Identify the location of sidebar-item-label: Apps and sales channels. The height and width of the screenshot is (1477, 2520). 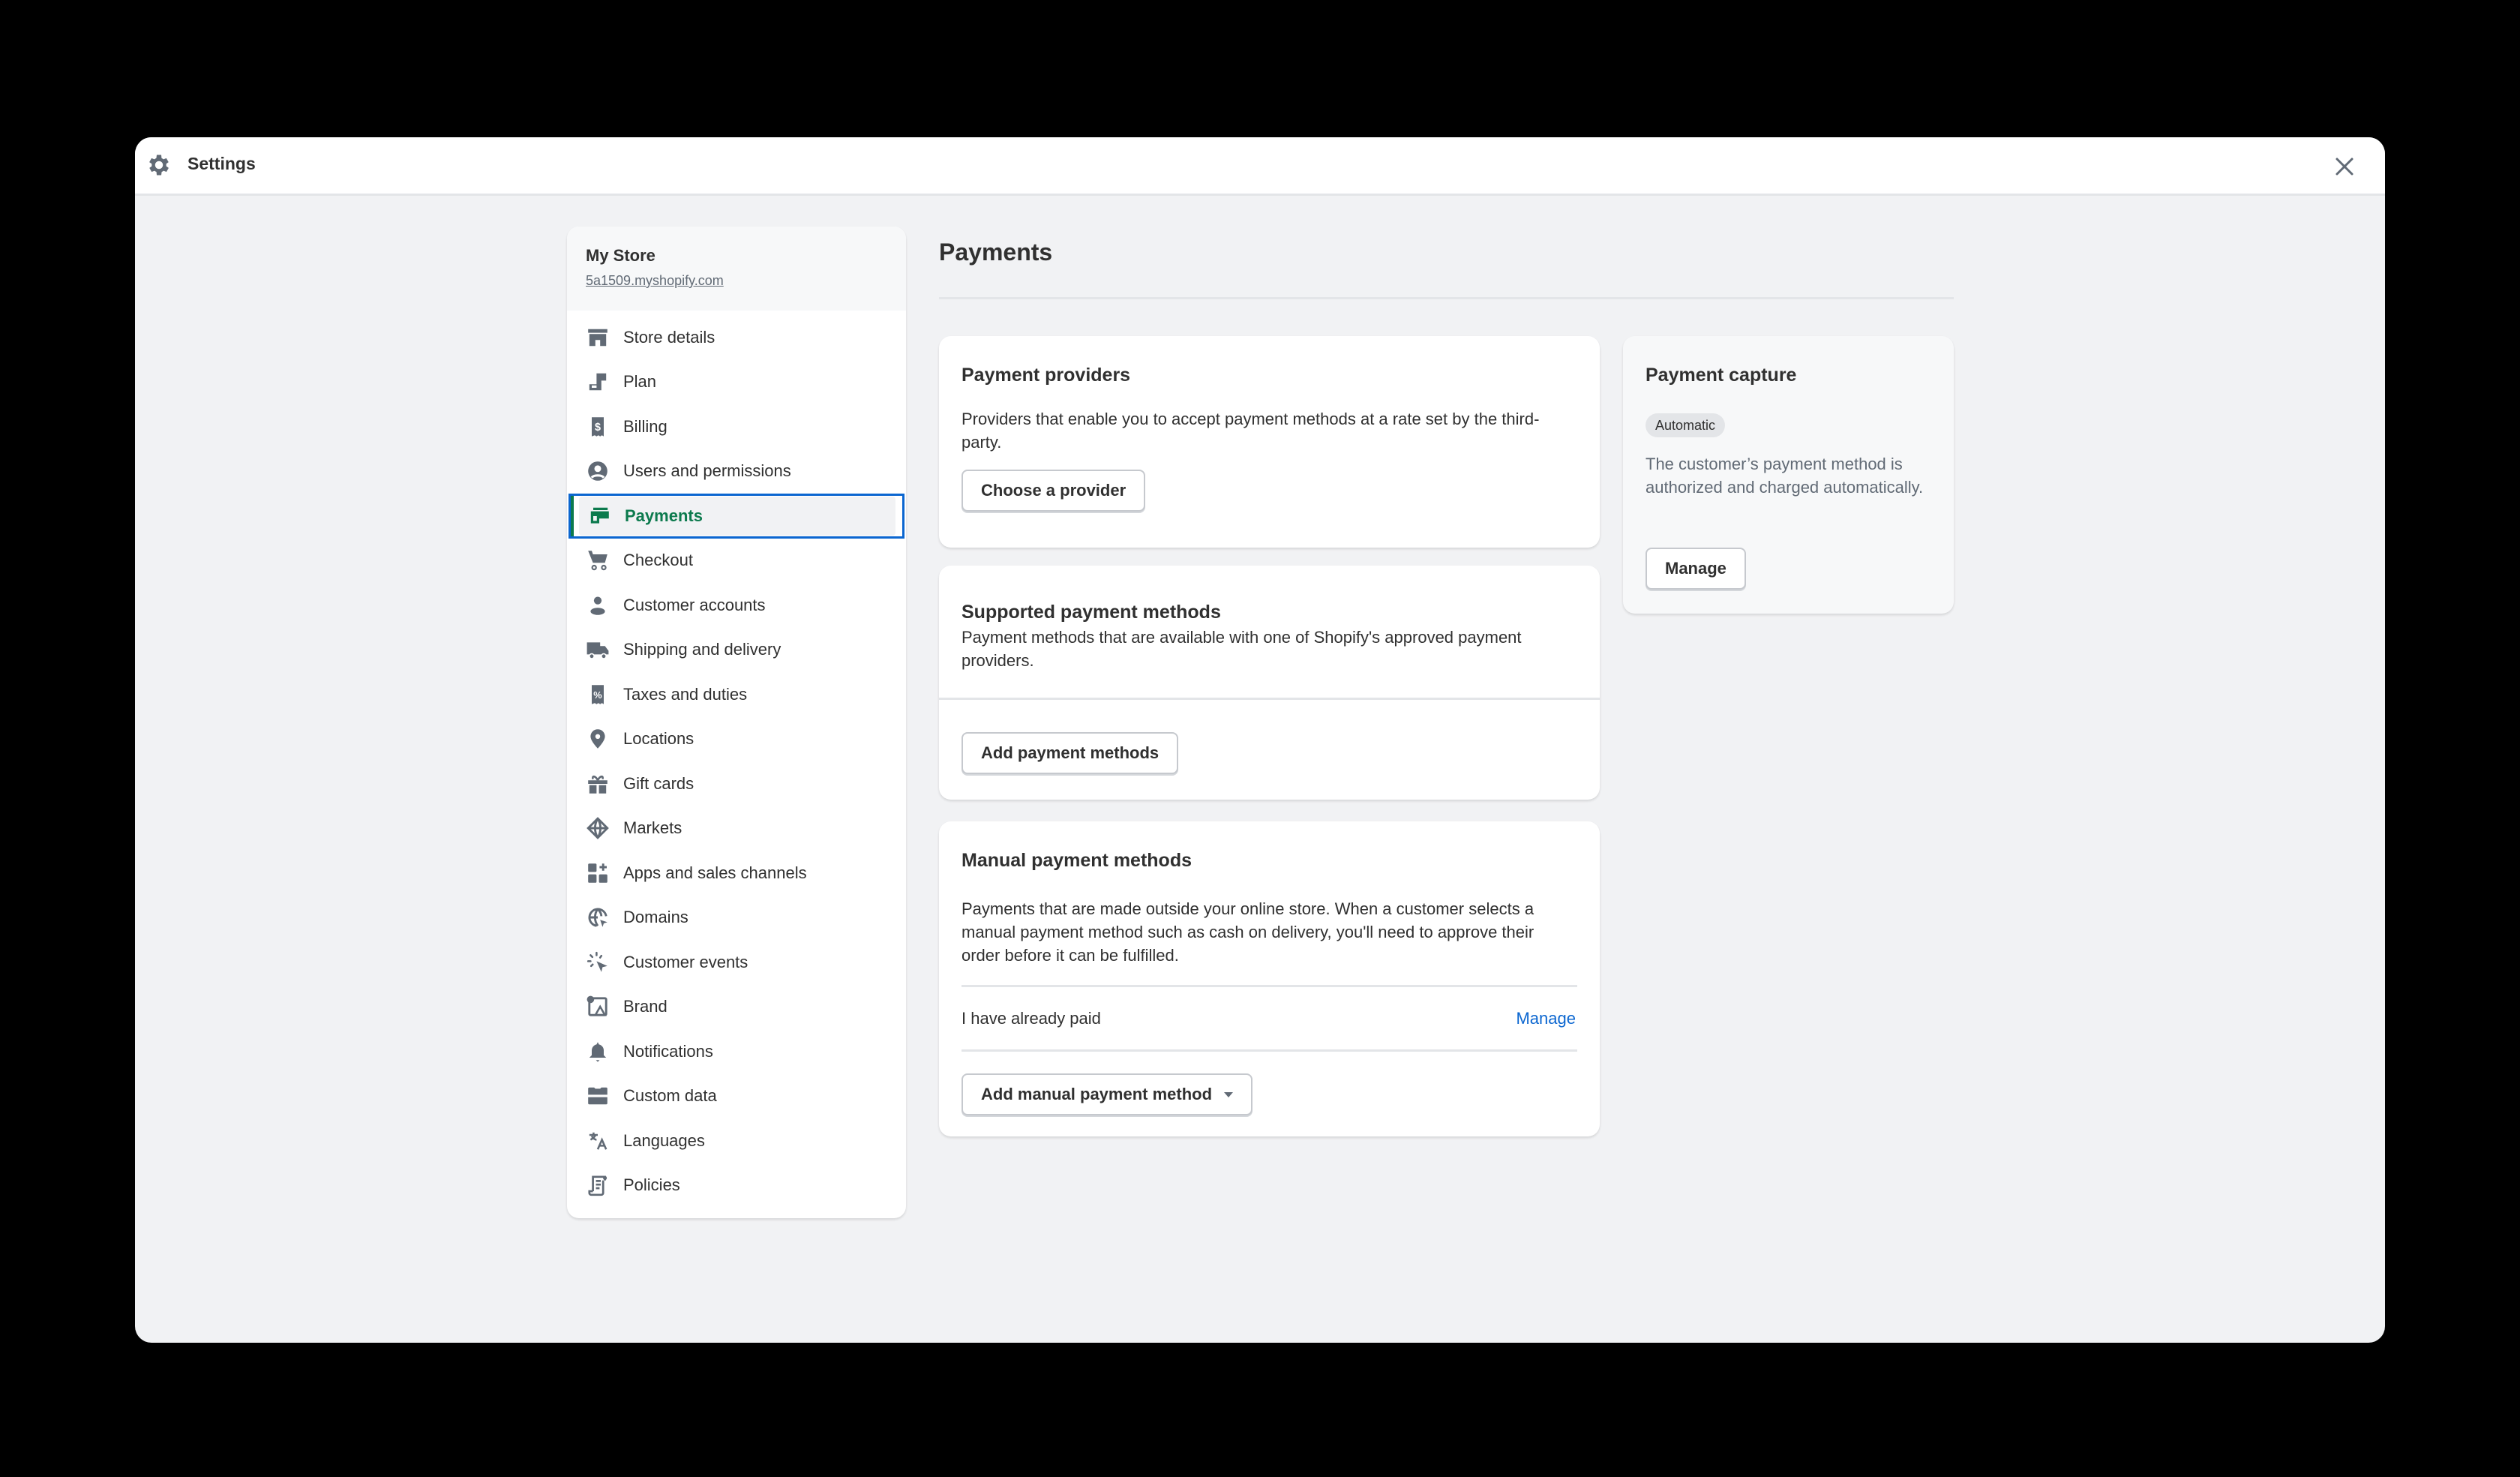
(715, 872).